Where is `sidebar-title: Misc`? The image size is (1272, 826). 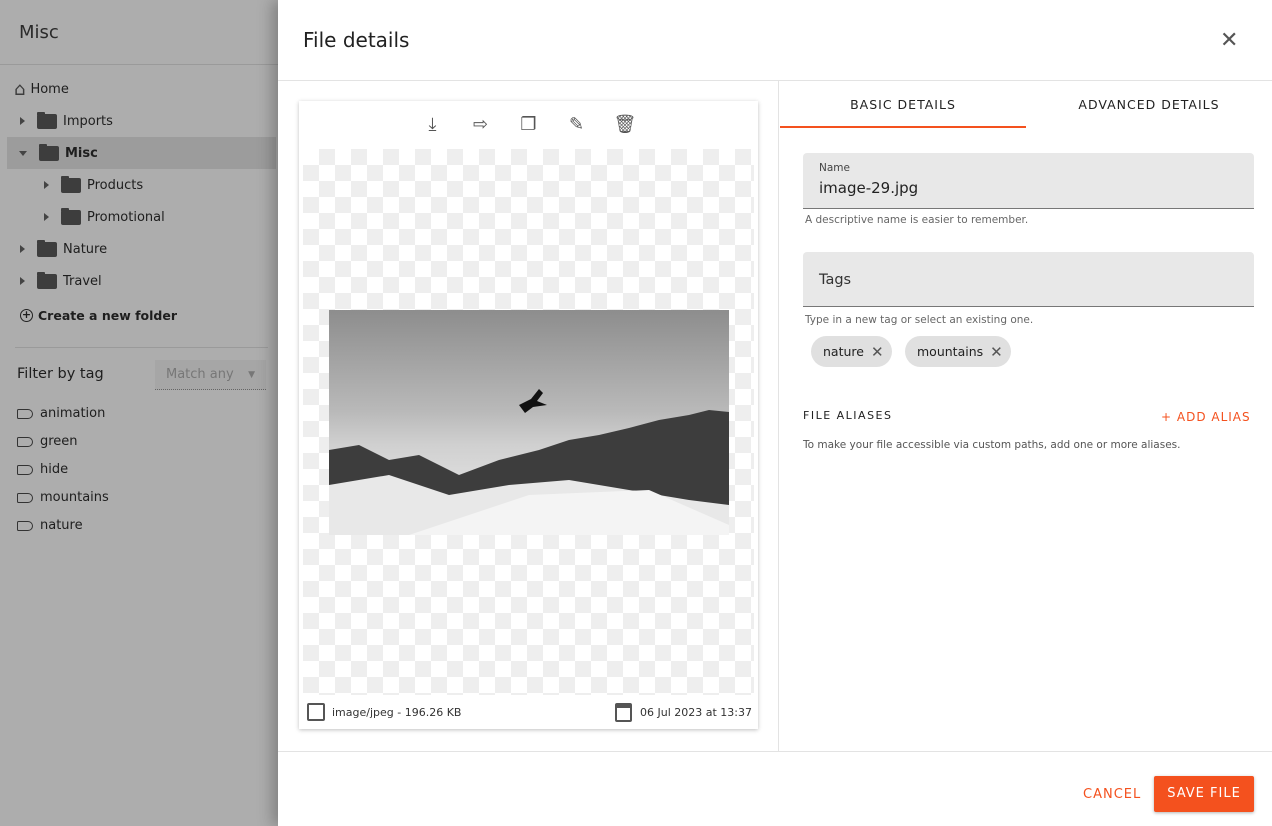
sidebar-title: Misc is located at coordinates (39, 32).